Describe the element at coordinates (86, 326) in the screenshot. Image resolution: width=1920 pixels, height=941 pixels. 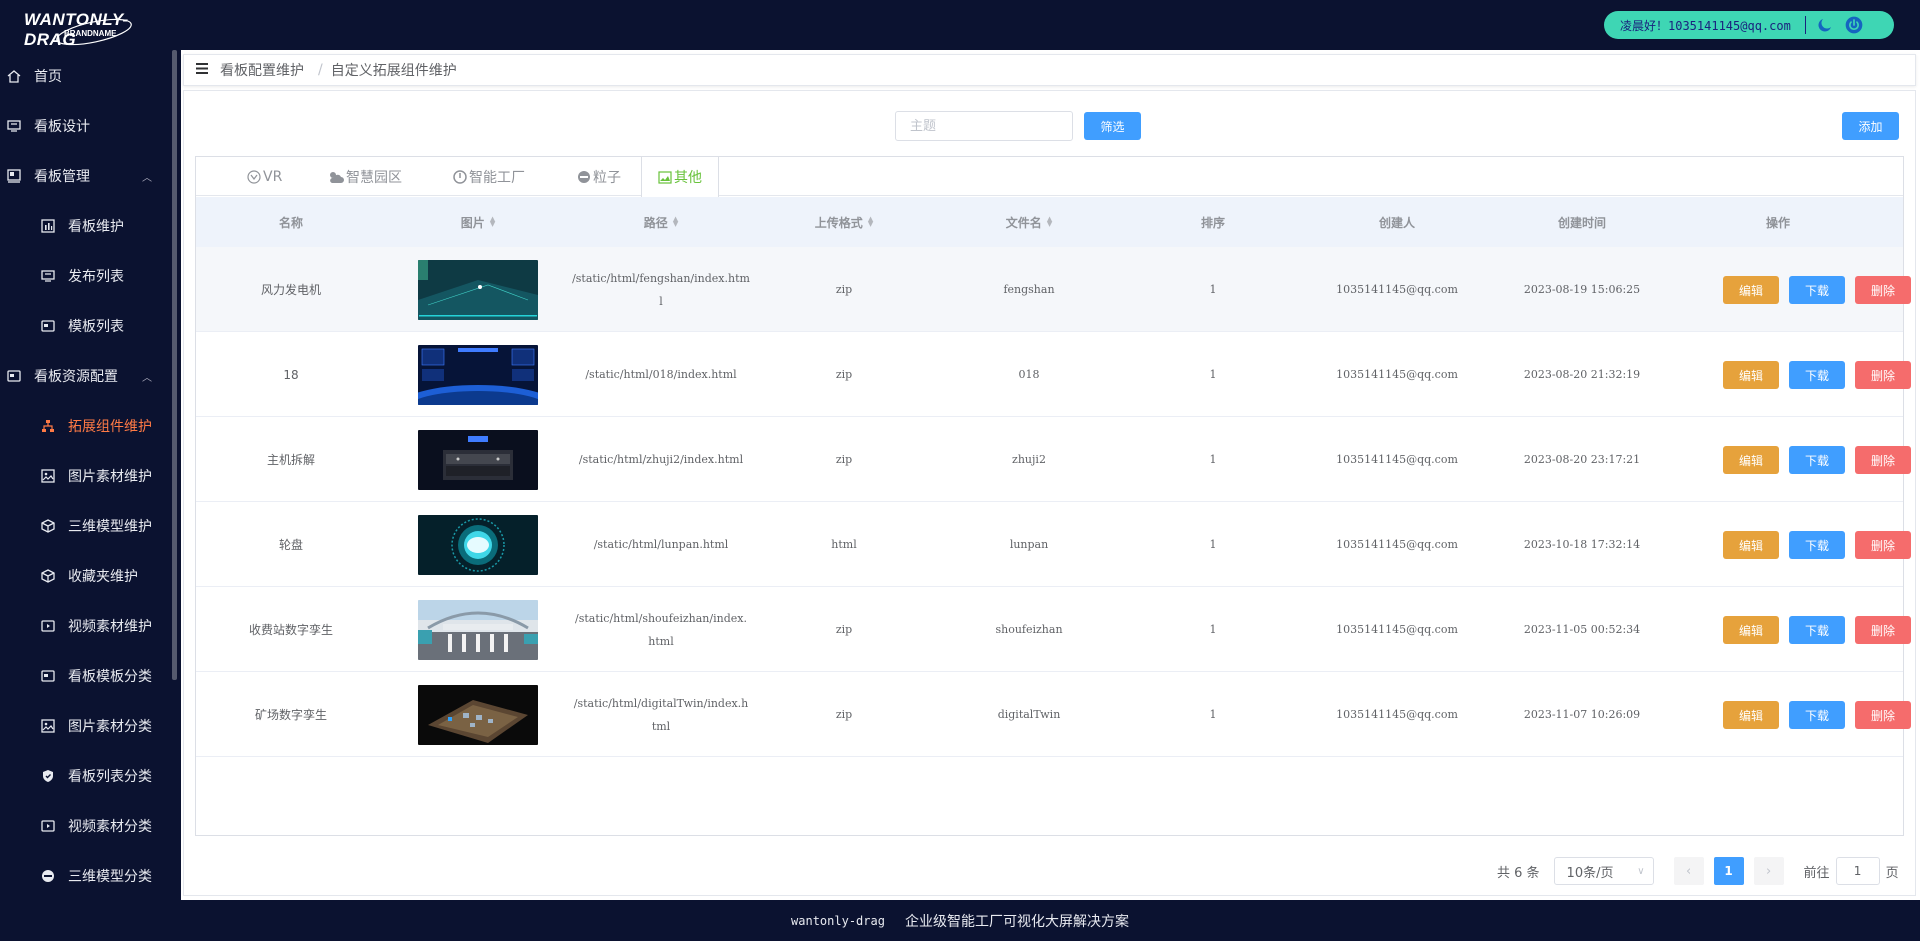
I see `sidebar-item-5: 模板列表` at that location.